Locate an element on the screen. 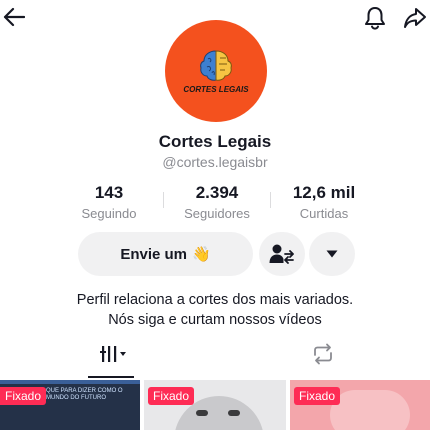 The height and width of the screenshot is (430, 430). caret-down-icon is located at coordinates (332, 254).